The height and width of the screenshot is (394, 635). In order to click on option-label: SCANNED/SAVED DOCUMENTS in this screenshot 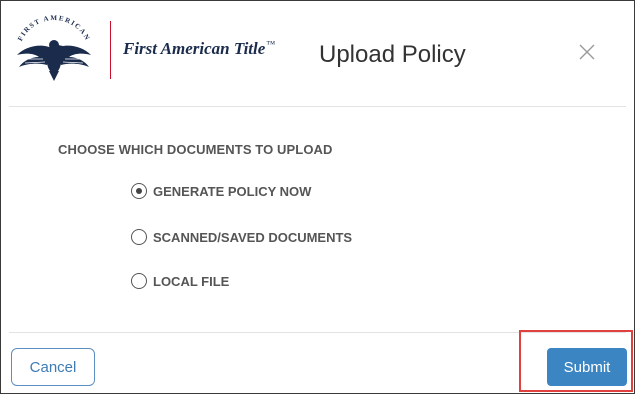, I will do `click(253, 237)`.